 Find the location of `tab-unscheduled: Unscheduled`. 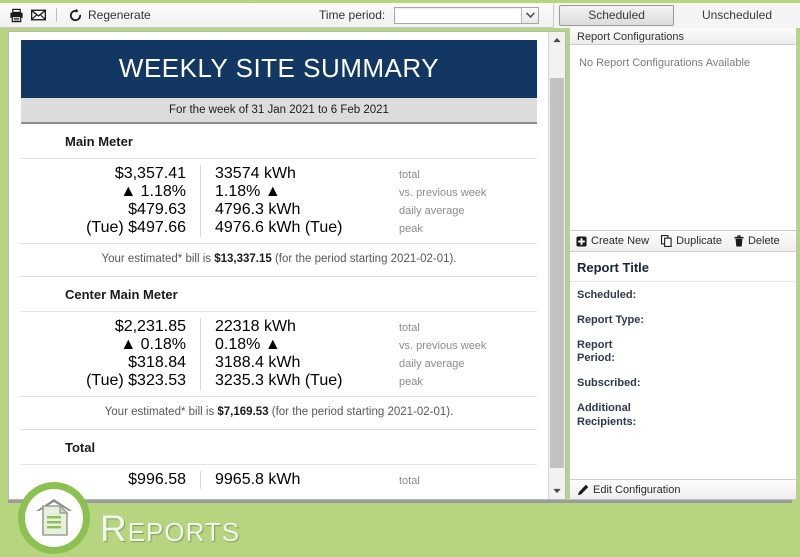

tab-unscheduled: Unscheduled is located at coordinates (737, 15).